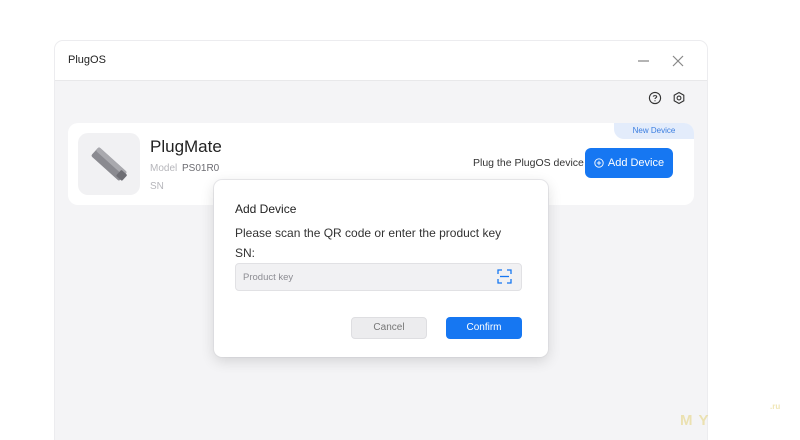  Describe the element at coordinates (484, 328) in the screenshot. I see `confirm-button: Confirm` at that location.